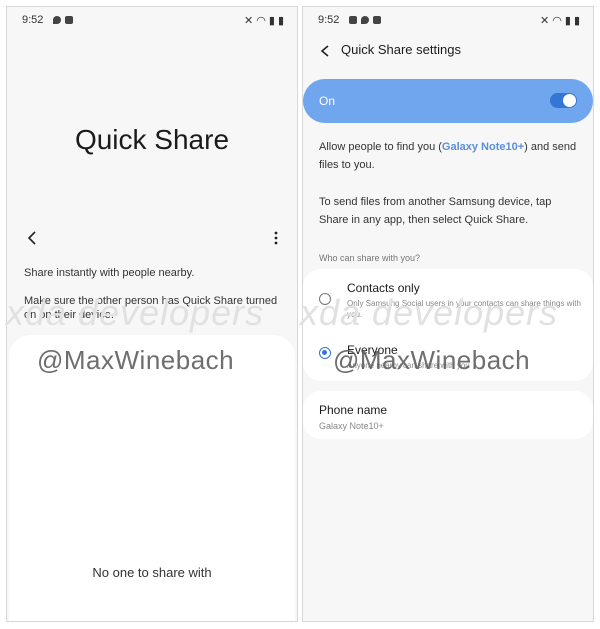 The image size is (600, 629). Describe the element at coordinates (353, 20) in the screenshot. I see `image-icon` at that location.